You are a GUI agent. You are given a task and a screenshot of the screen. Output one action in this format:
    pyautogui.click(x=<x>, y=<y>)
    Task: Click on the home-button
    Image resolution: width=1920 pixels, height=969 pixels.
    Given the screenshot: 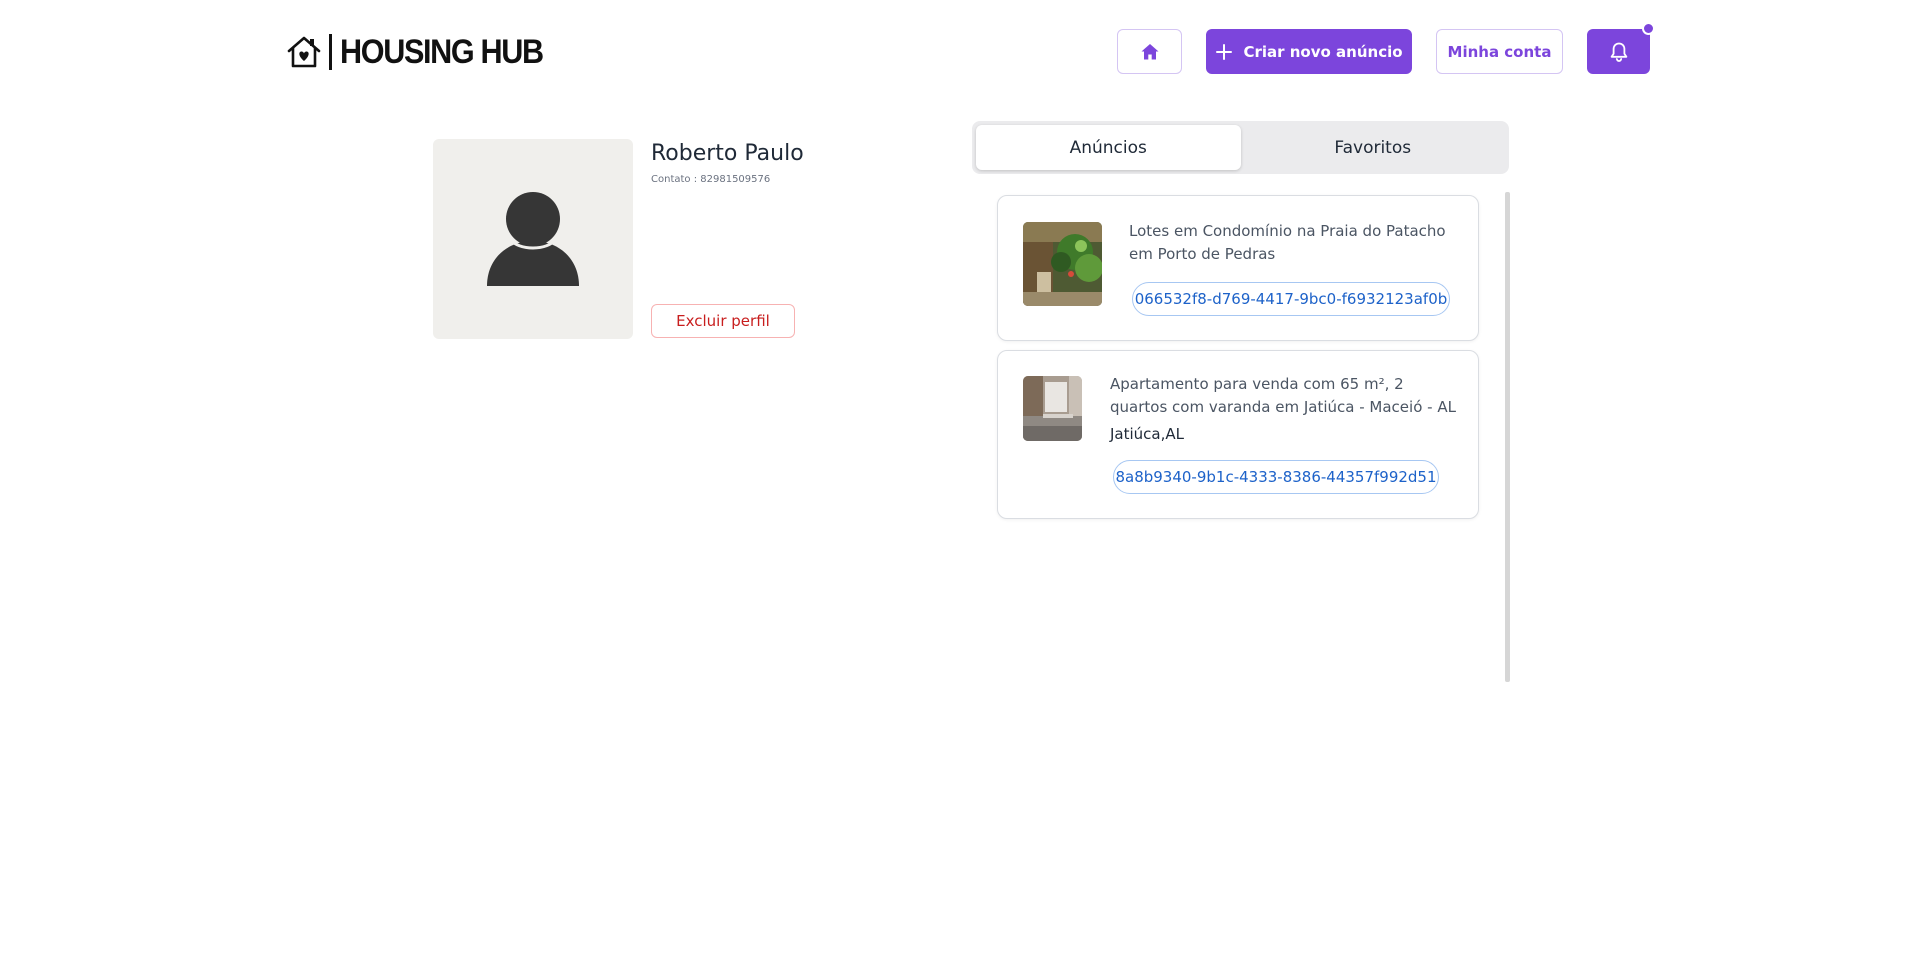 What is the action you would take?
    pyautogui.click(x=1149, y=51)
    